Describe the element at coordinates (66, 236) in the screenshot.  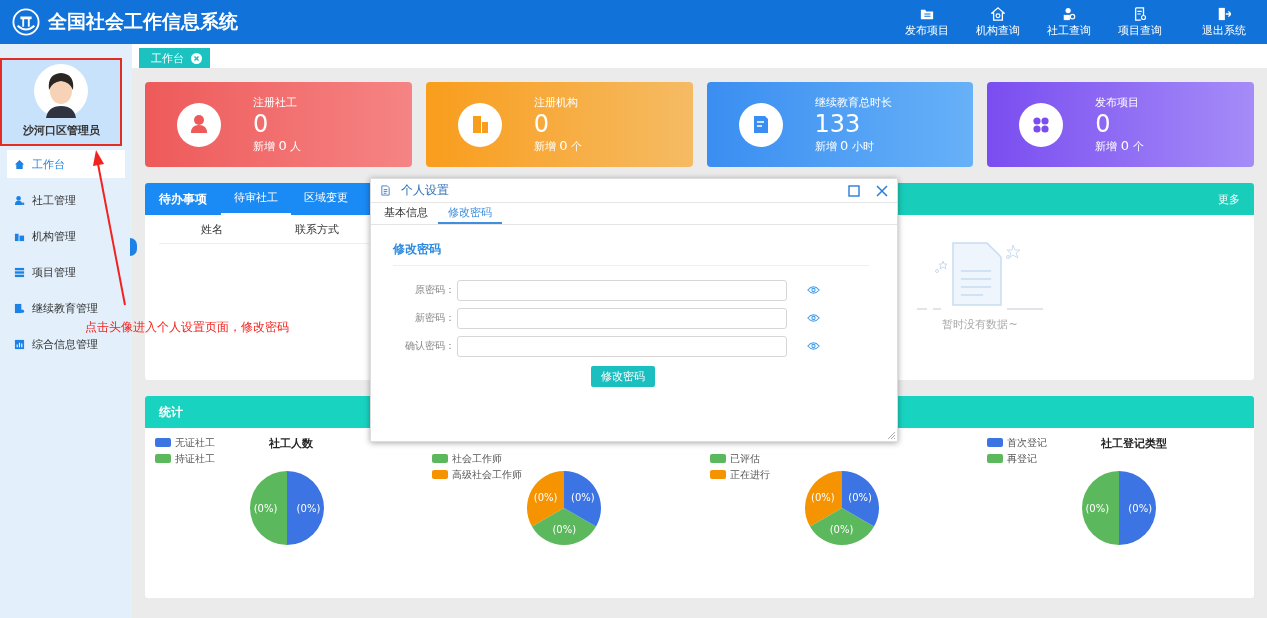
I see `sidebar-item: 机构管理` at that location.